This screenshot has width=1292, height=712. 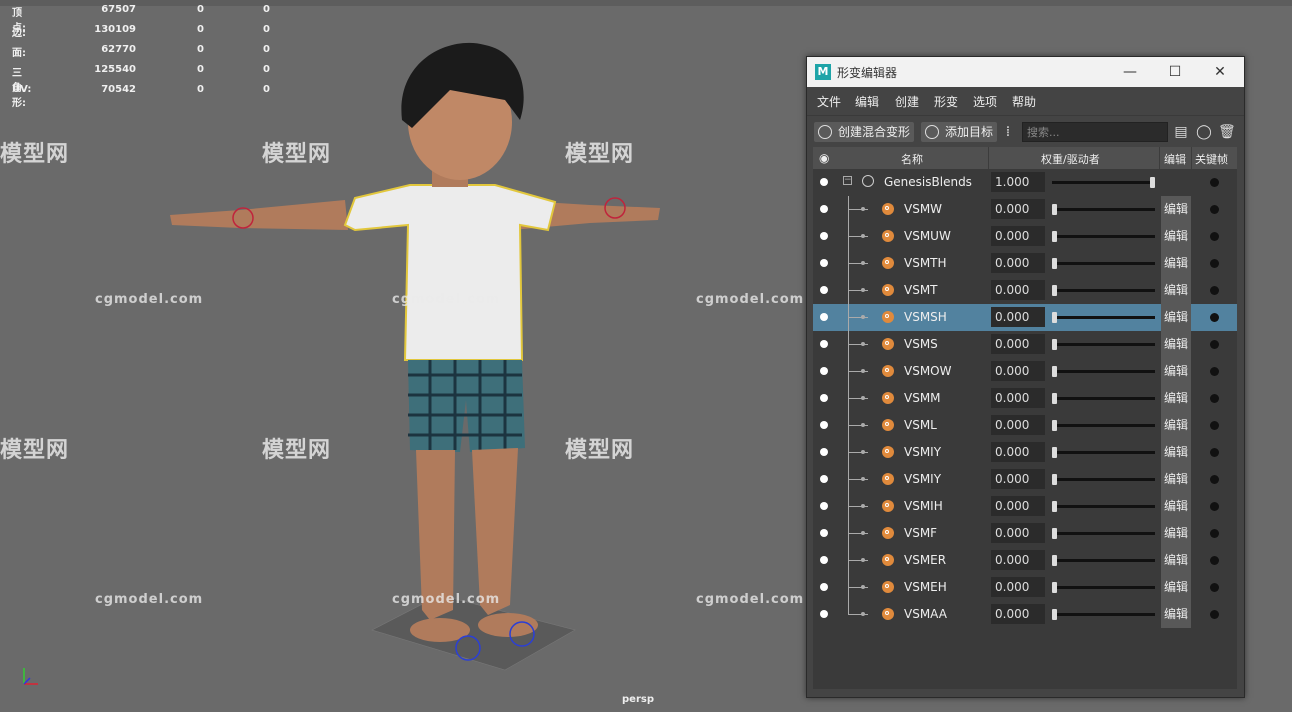 I want to click on split-icon: ⁞, so click(x=1008, y=132).